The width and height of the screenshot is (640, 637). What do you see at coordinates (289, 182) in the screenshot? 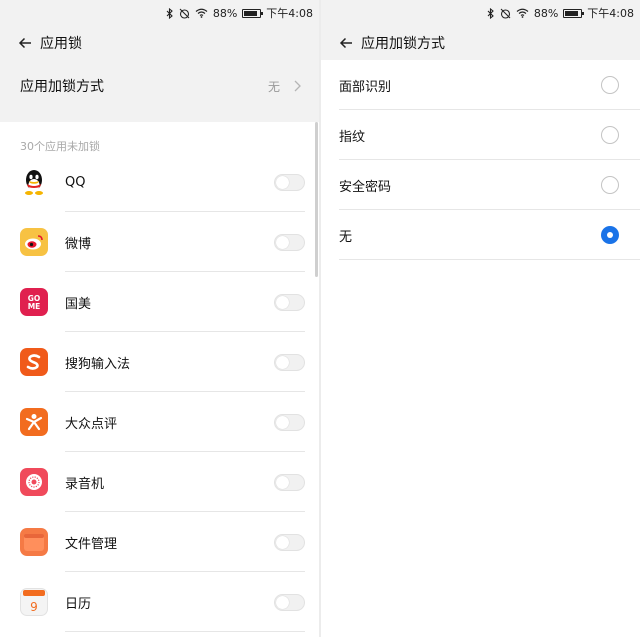
I see `lock-toggle-qq` at bounding box center [289, 182].